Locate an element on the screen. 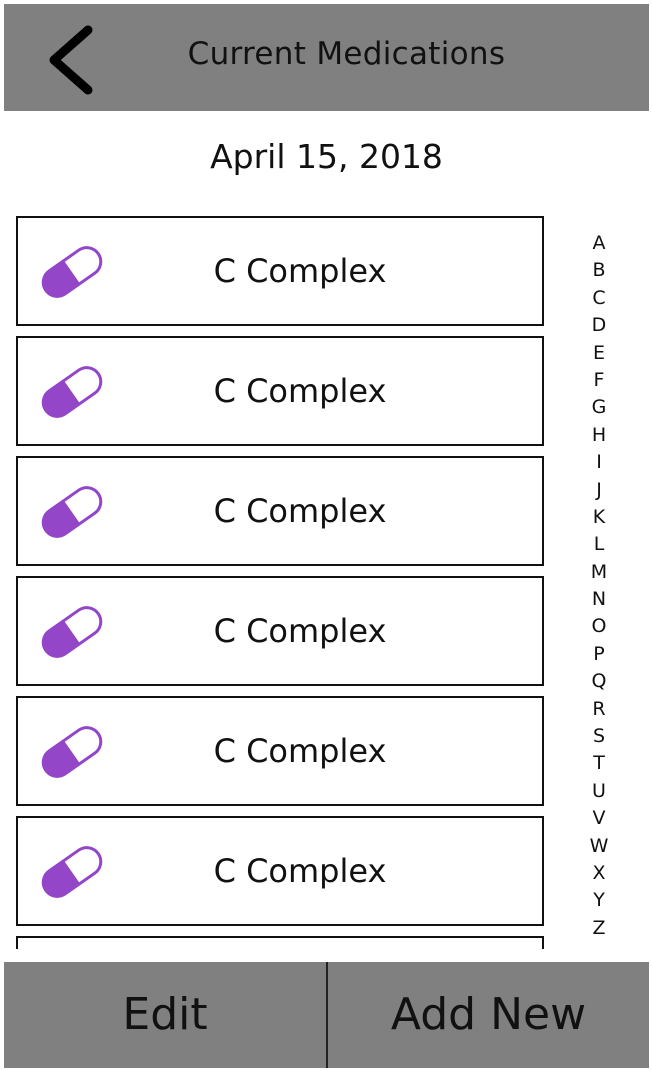 This screenshot has height=1070, width=652. alphabet-letter: N is located at coordinates (599, 599).